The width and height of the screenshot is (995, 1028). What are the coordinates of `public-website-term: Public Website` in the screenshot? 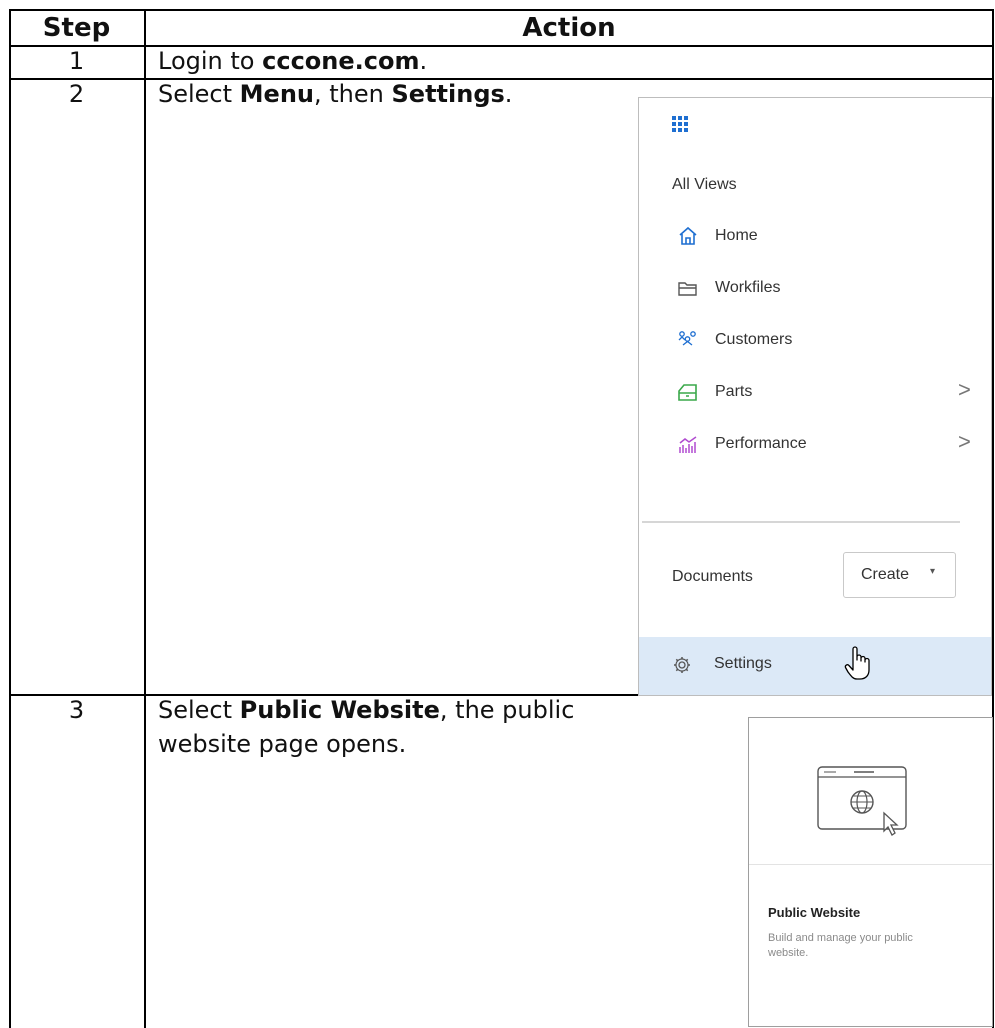 It's located at (339, 710).